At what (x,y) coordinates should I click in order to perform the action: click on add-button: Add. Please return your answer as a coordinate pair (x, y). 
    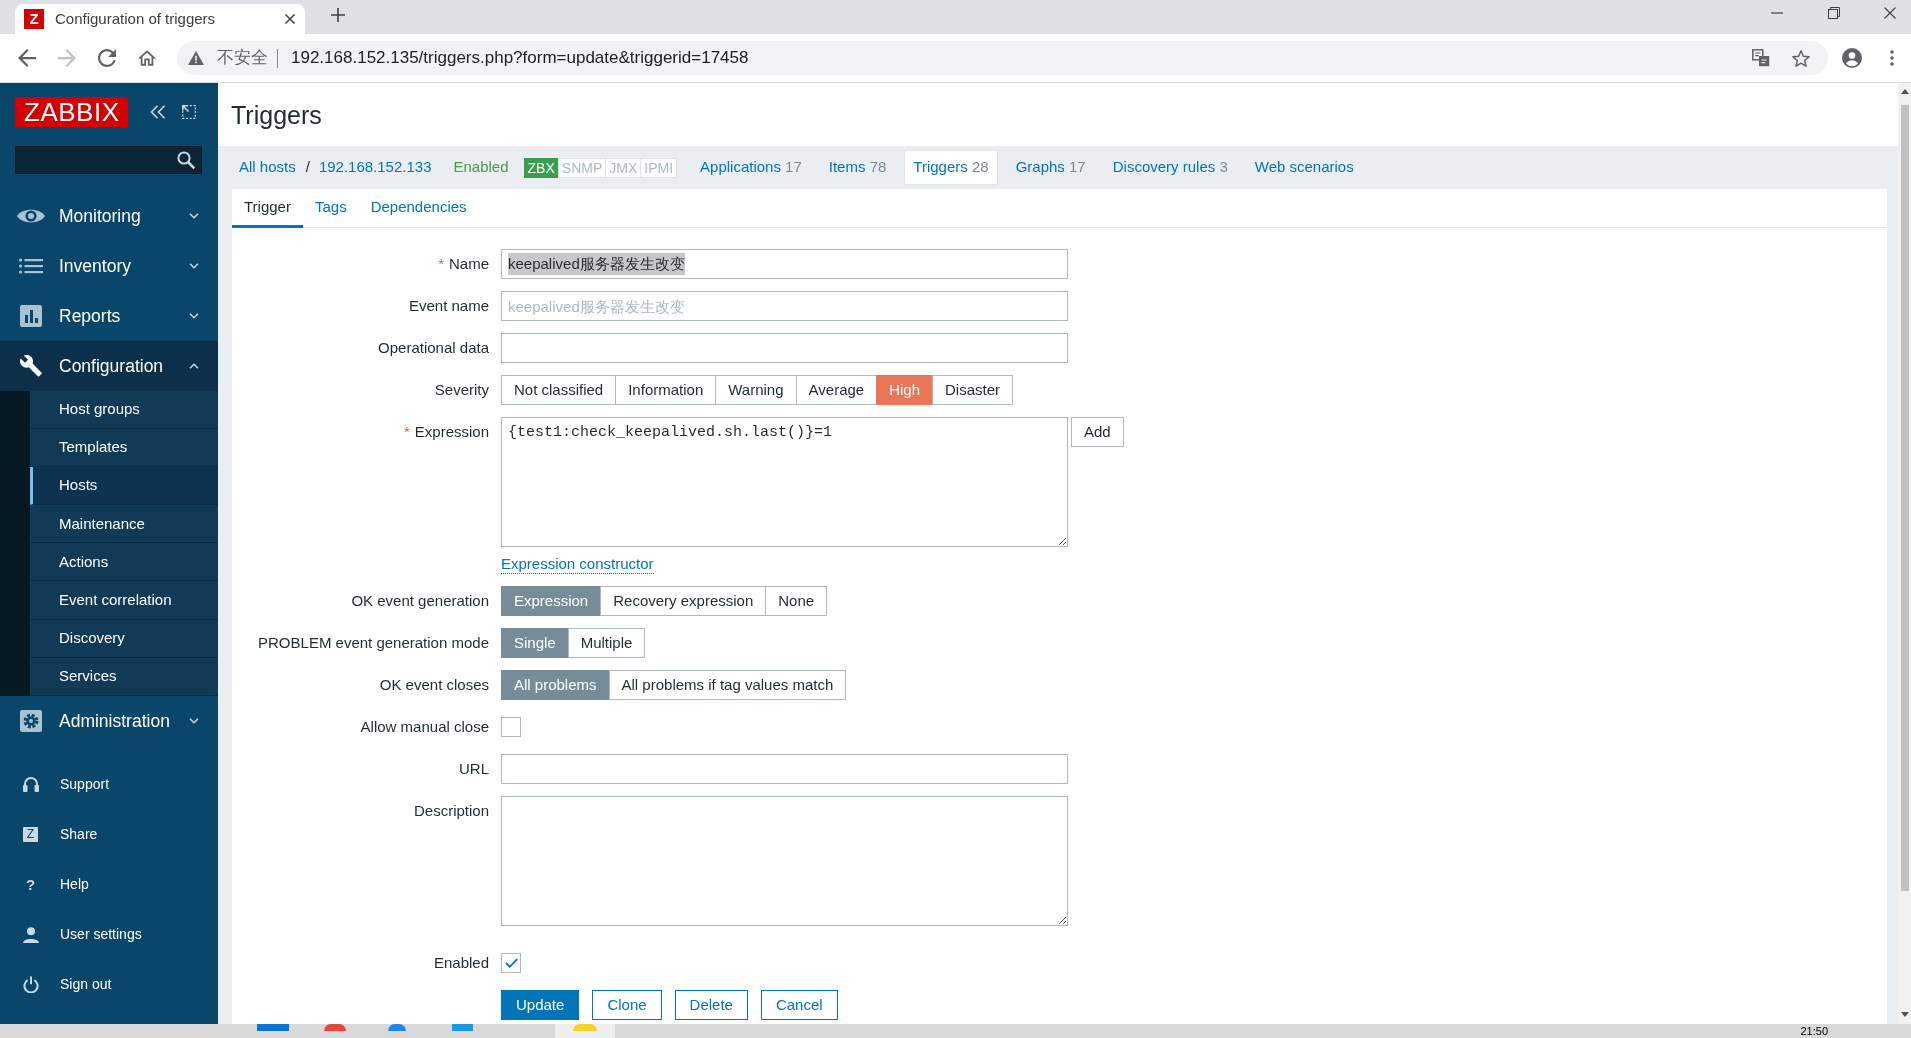
    Looking at the image, I should click on (1097, 432).